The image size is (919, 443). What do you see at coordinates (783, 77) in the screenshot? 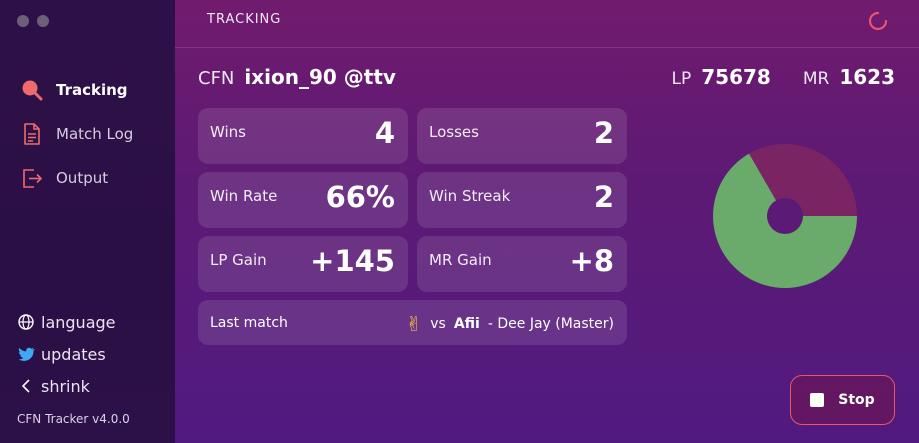
I see `rank-info: LP 75678 MR 1623` at bounding box center [783, 77].